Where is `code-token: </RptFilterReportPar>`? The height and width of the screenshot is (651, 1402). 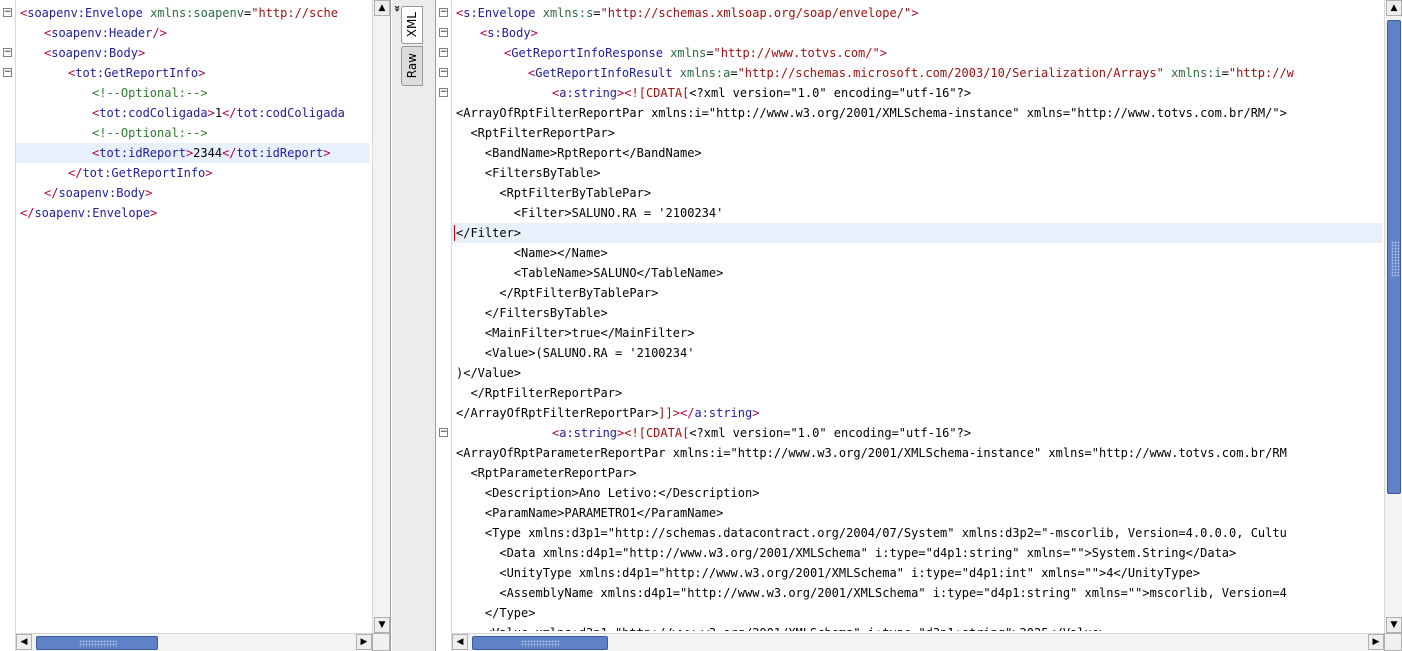
code-token: </RptFilterReportPar> is located at coordinates (539, 393).